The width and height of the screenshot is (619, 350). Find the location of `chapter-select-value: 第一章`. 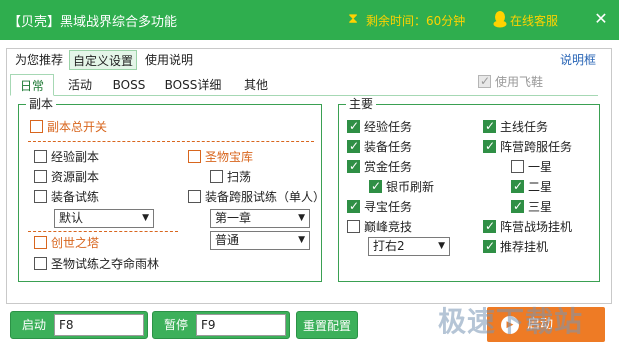

chapter-select-value: 第一章 is located at coordinates (233, 218).